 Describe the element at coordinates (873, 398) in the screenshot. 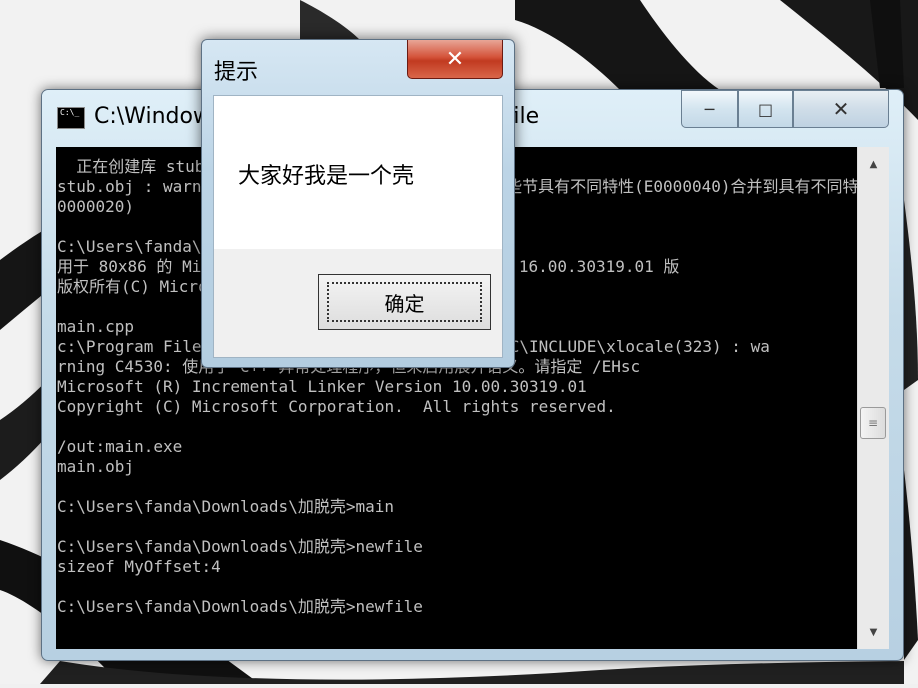

I see `vertical-scrollbar: ▲ ≡ ▼` at that location.